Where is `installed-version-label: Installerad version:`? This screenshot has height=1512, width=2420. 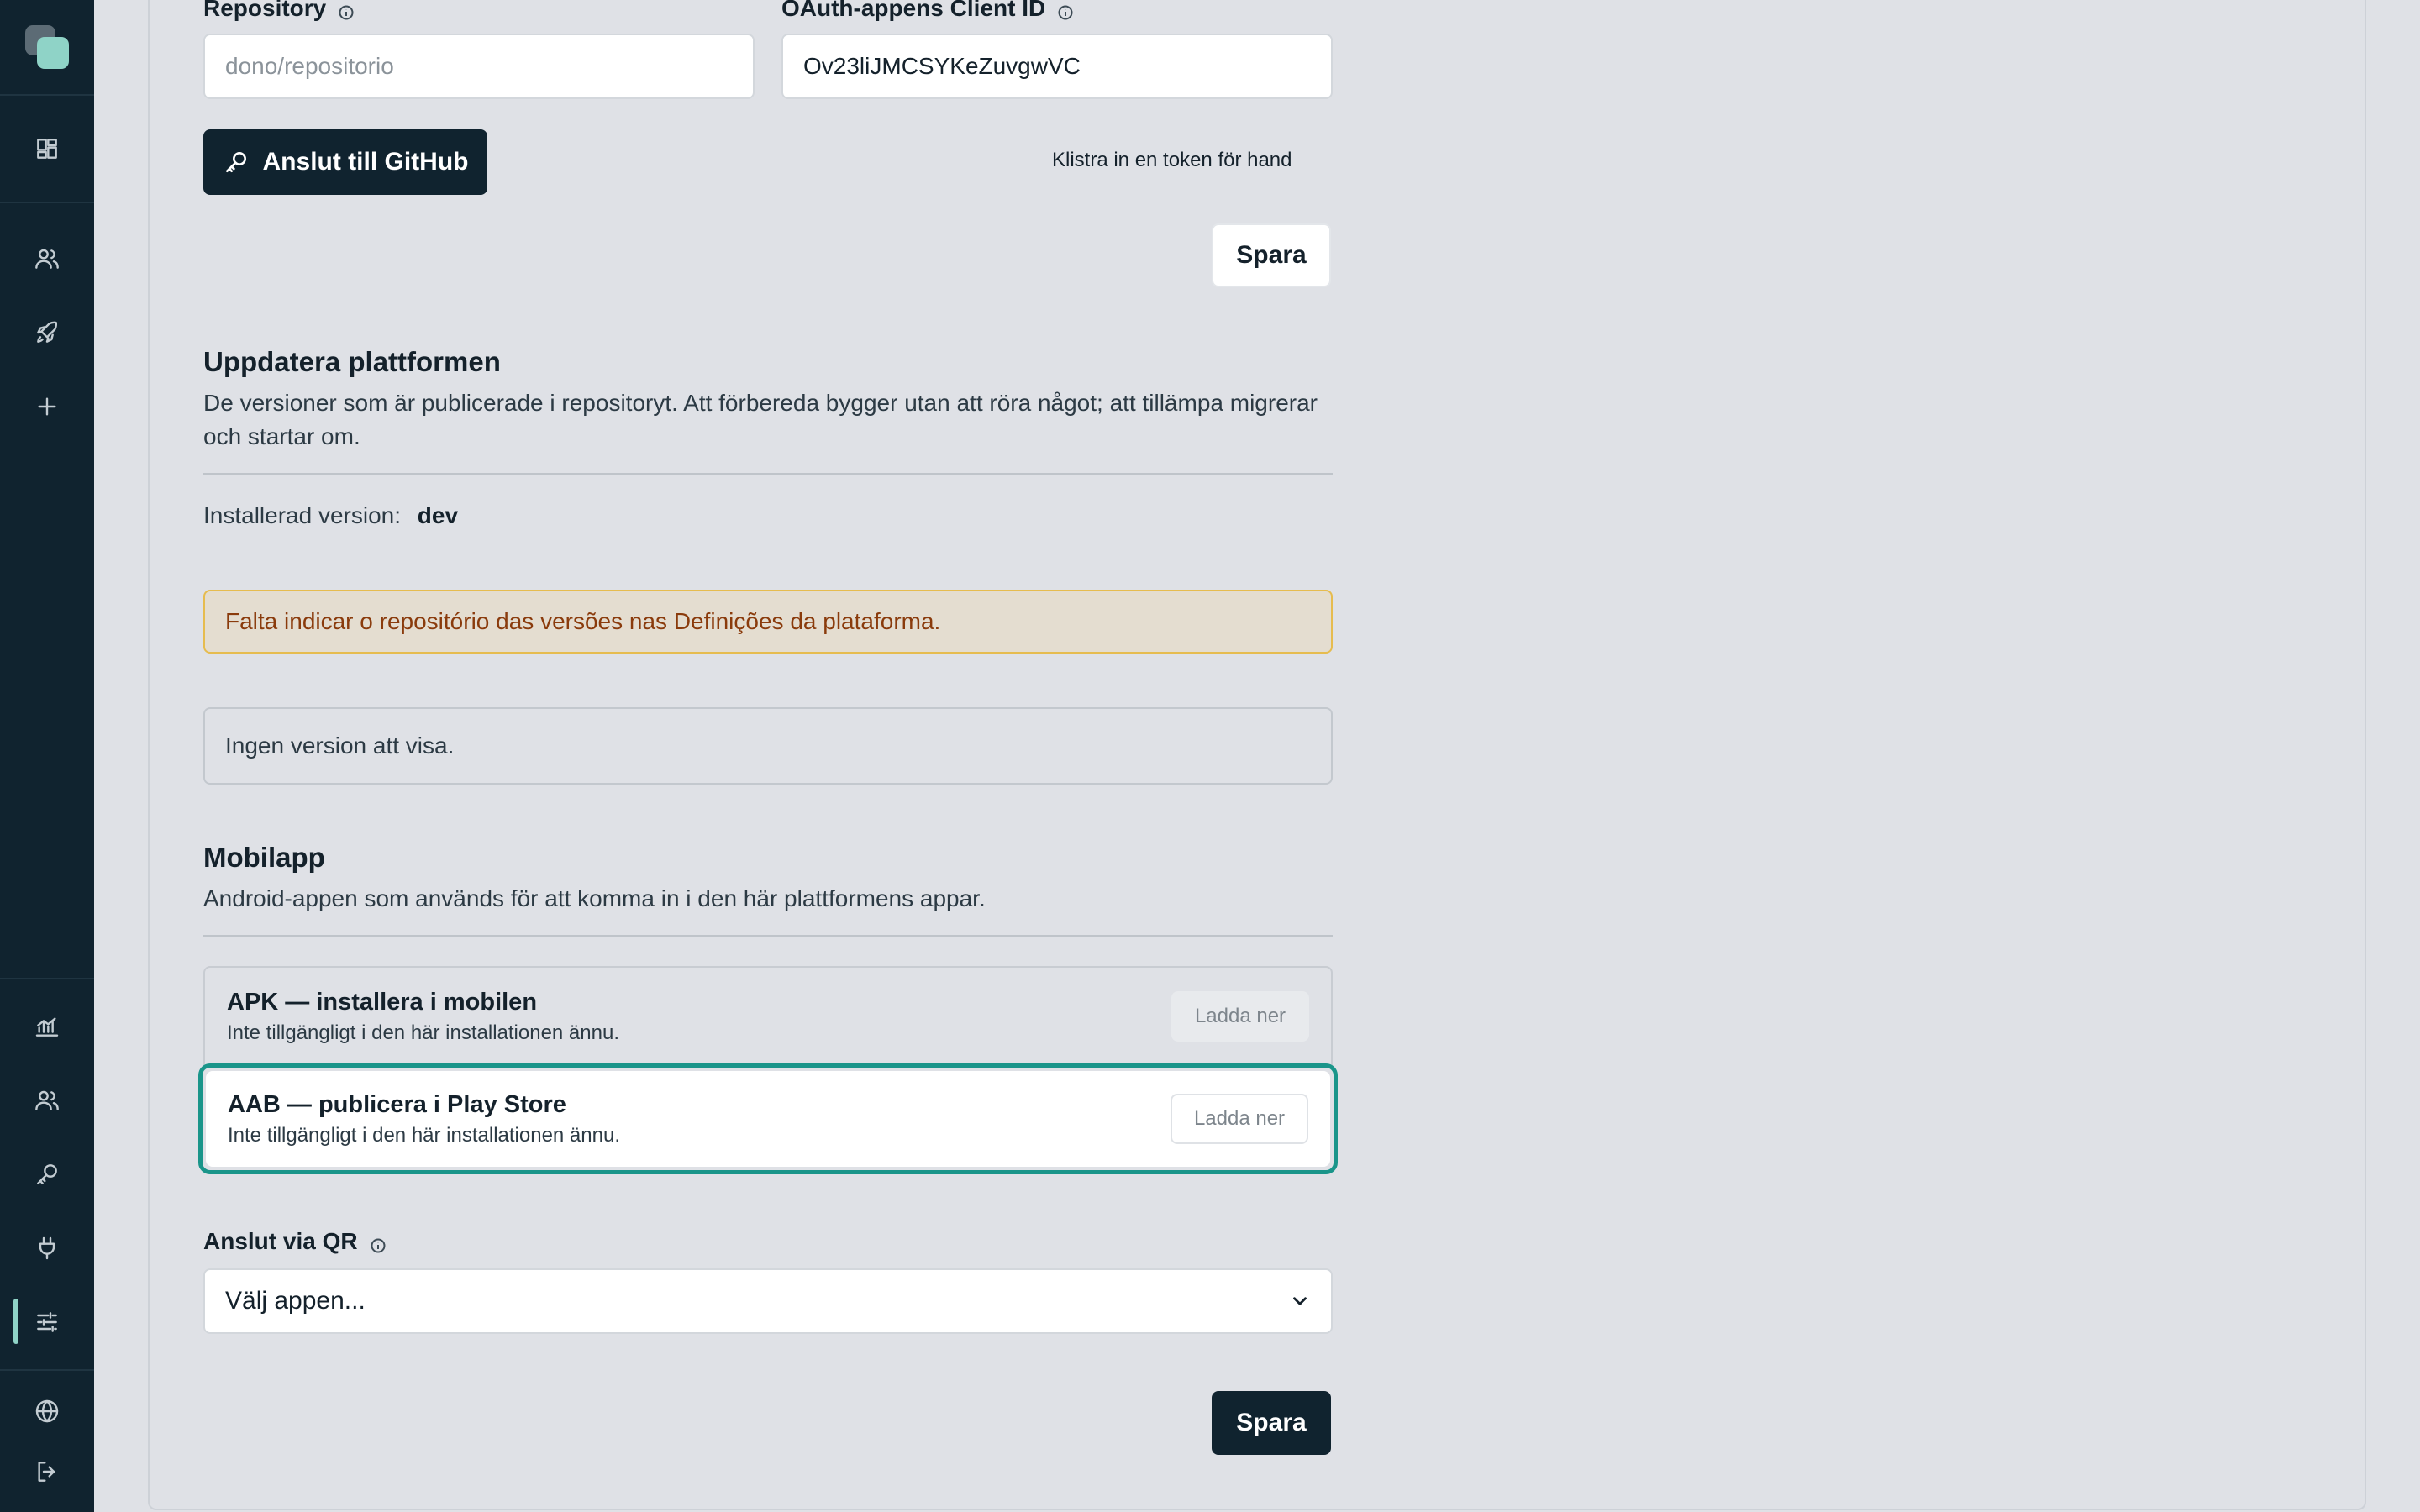 installed-version-label: Installerad version: is located at coordinates (302, 515).